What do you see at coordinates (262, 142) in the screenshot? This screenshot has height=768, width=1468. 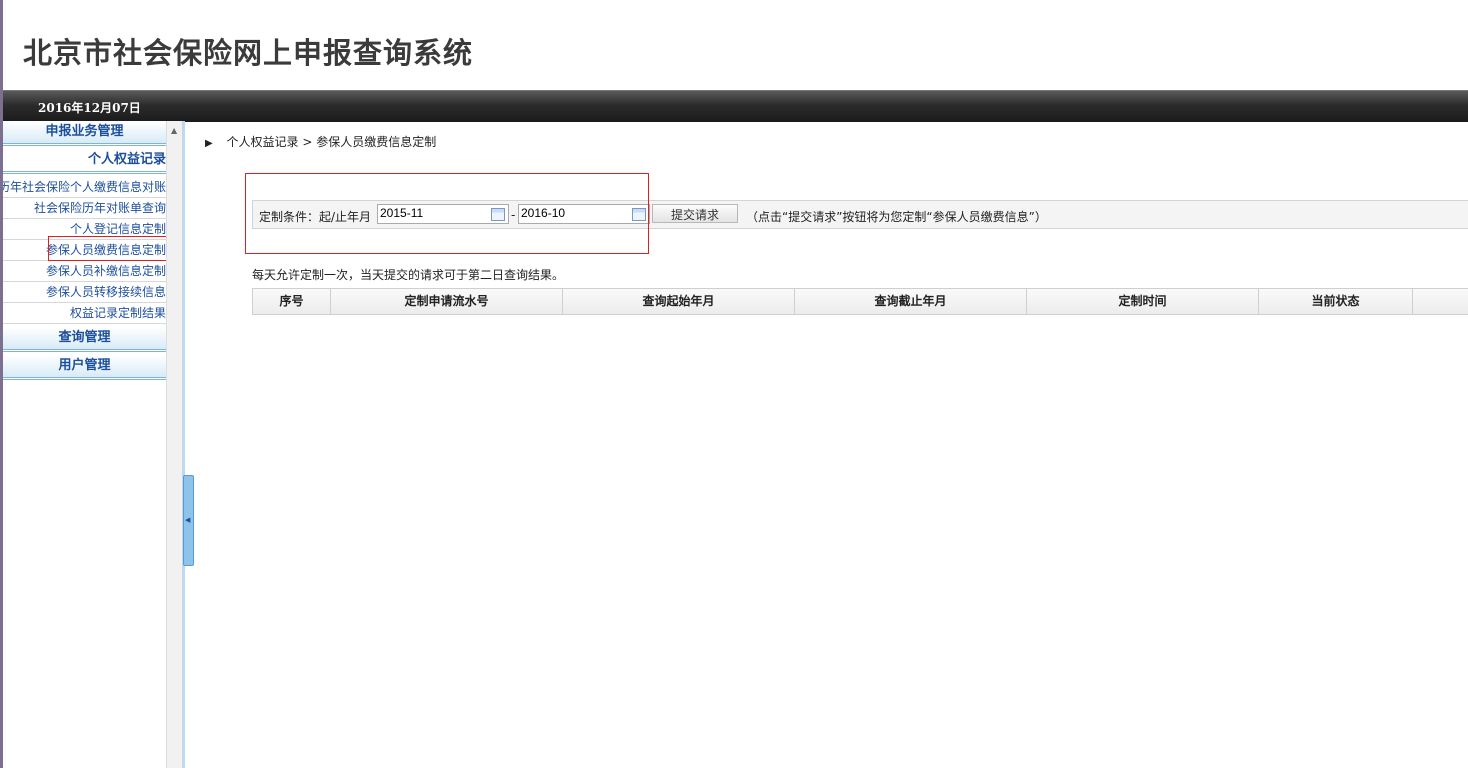 I see `breadcrumb-level1: 个人权益记录` at bounding box center [262, 142].